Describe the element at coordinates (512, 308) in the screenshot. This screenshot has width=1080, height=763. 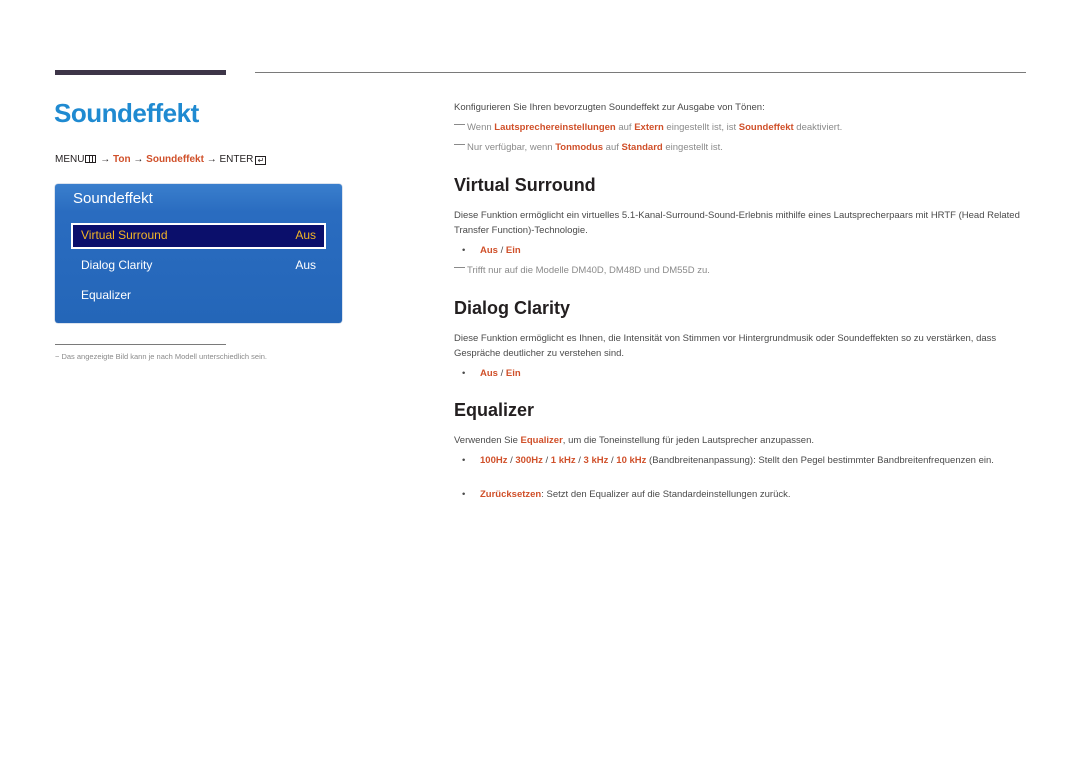
I see `heading-dialog-clarity: Dialog Clarity` at that location.